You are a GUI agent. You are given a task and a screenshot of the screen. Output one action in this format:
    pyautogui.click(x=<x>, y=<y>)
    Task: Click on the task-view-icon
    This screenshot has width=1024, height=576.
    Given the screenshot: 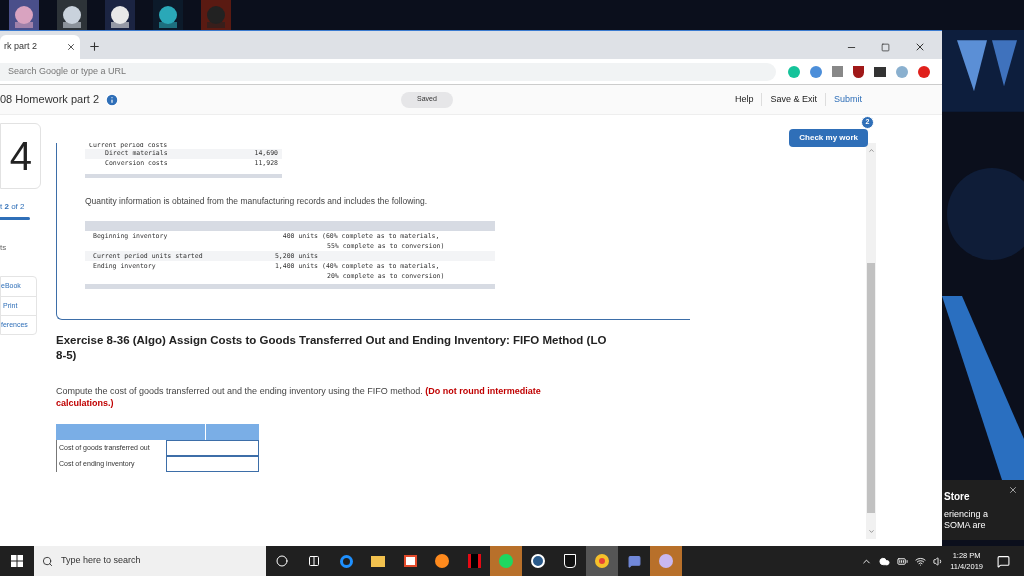 What is the action you would take?
    pyautogui.click(x=314, y=561)
    